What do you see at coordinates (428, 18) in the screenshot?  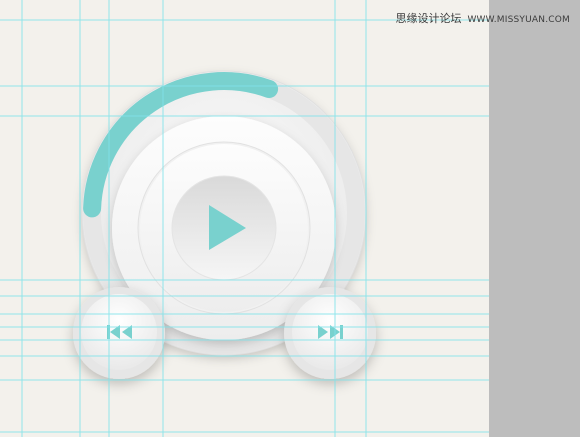 I see `watermark-site-name: 思缘设计论坛` at bounding box center [428, 18].